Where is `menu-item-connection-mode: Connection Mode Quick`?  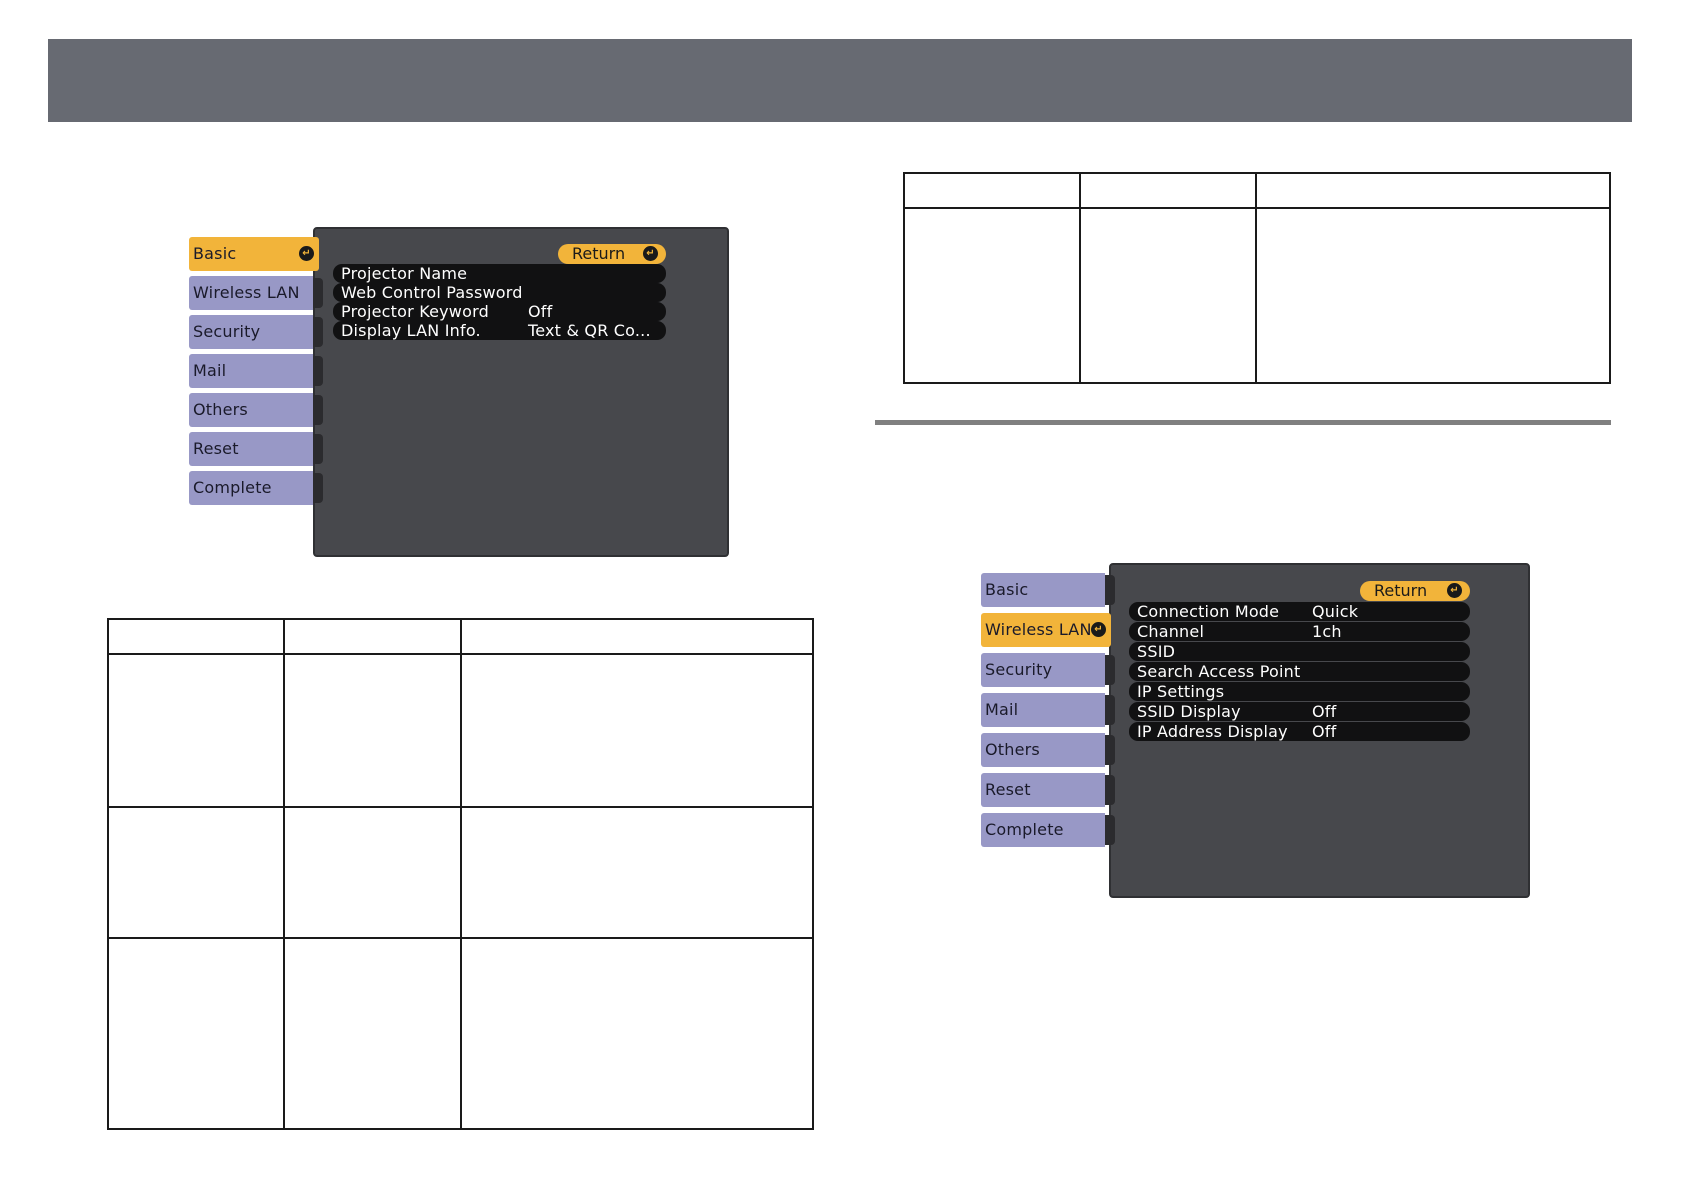
menu-item-connection-mode: Connection Mode Quick is located at coordinates (1299, 611).